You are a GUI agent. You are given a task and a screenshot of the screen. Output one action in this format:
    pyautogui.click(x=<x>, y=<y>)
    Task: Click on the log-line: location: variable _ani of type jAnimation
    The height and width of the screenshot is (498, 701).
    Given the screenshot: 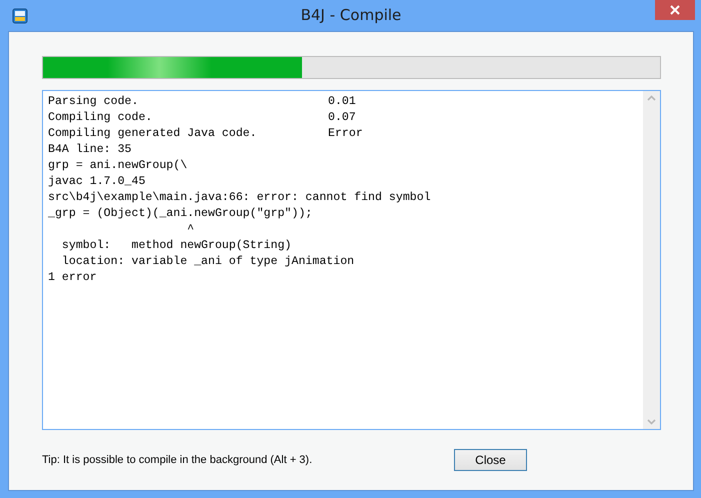 What is the action you would take?
    pyautogui.click(x=207, y=262)
    